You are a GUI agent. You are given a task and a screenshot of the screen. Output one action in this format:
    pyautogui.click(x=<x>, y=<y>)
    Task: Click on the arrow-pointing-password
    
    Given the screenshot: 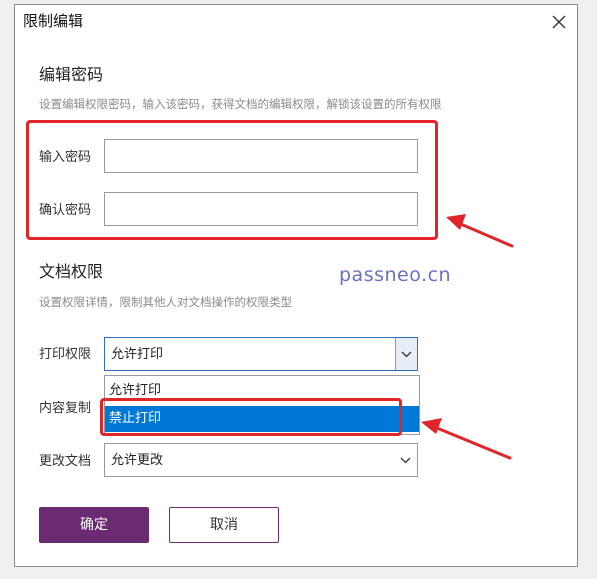 What is the action you would take?
    pyautogui.click(x=480, y=231)
    